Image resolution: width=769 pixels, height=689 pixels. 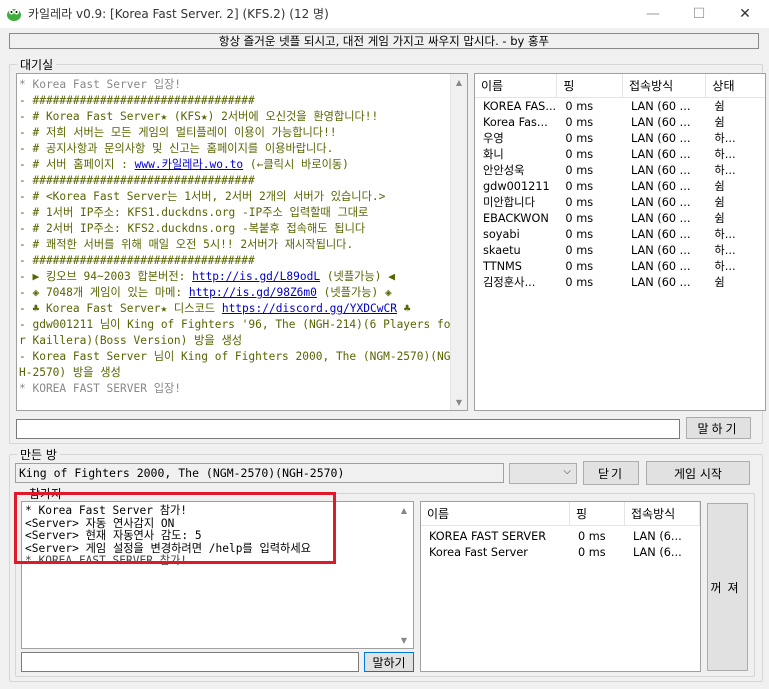 I want to click on user-name-cell: EBACKWON, so click(x=516, y=218).